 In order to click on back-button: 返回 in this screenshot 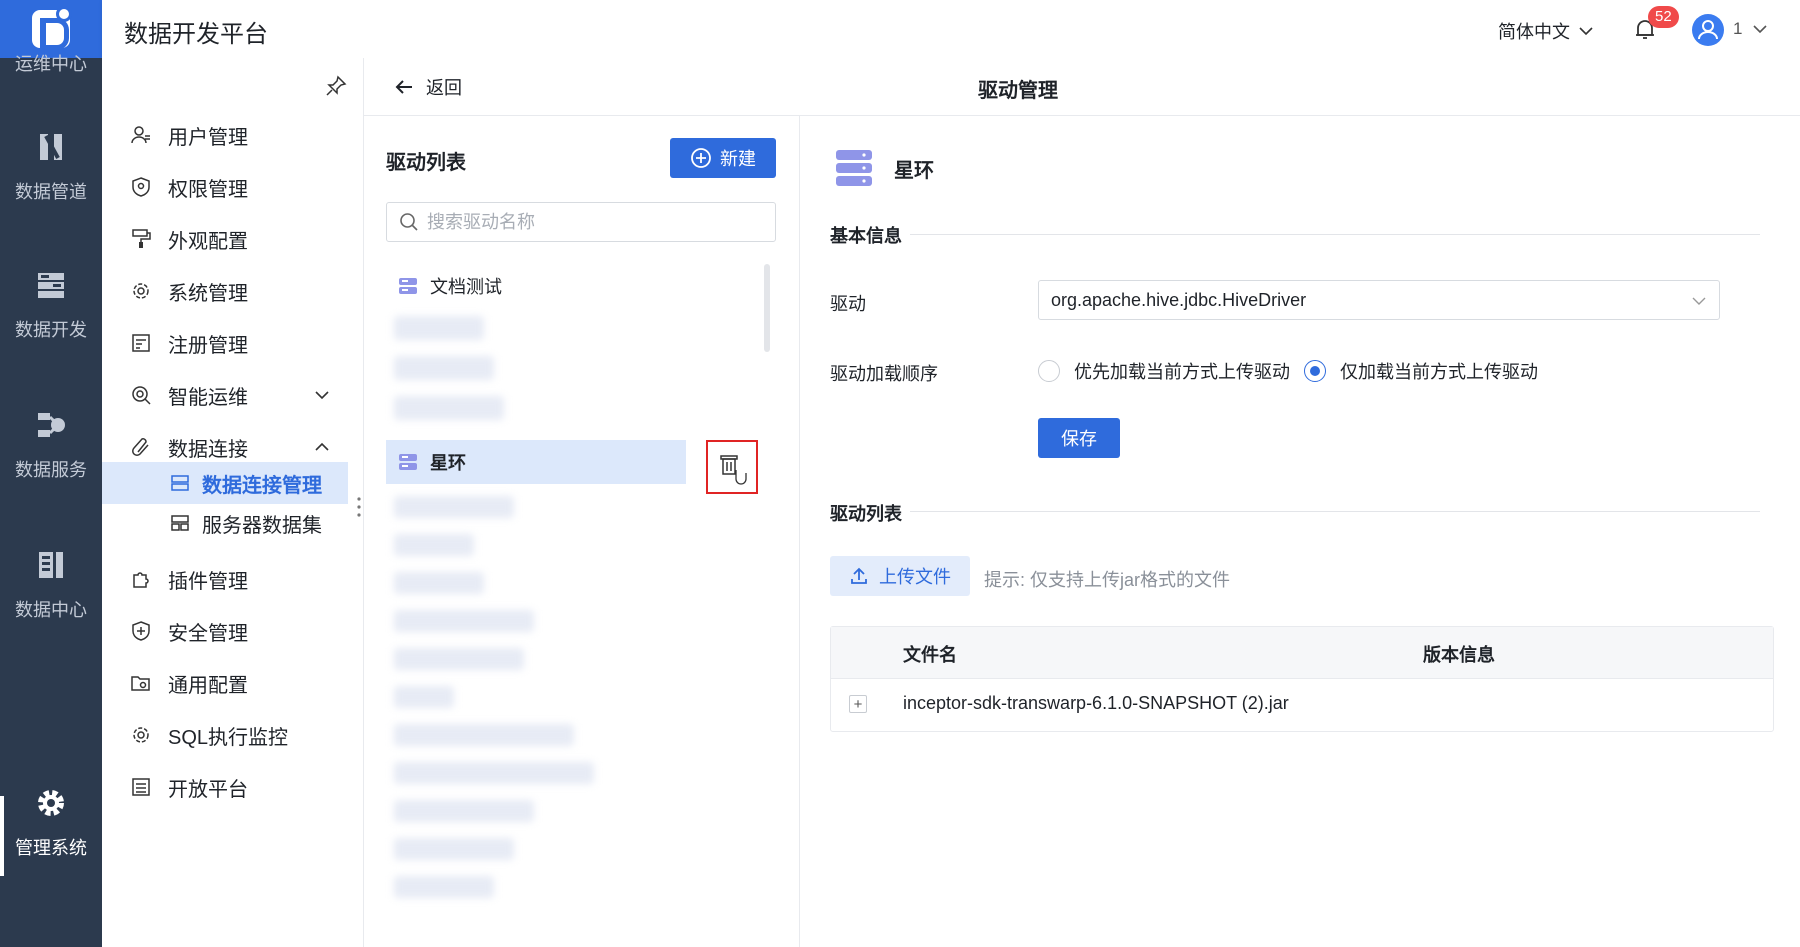, I will do `click(428, 87)`.